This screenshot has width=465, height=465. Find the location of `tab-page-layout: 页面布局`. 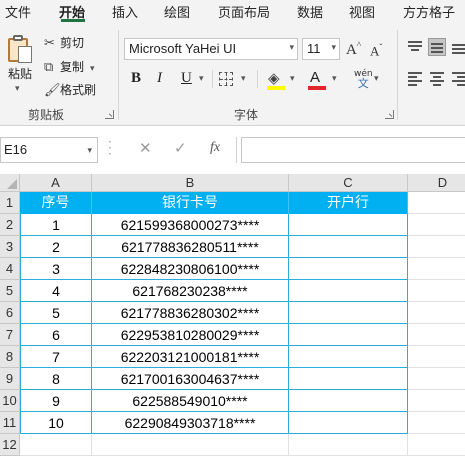

tab-page-layout: 页面布局 is located at coordinates (244, 11).